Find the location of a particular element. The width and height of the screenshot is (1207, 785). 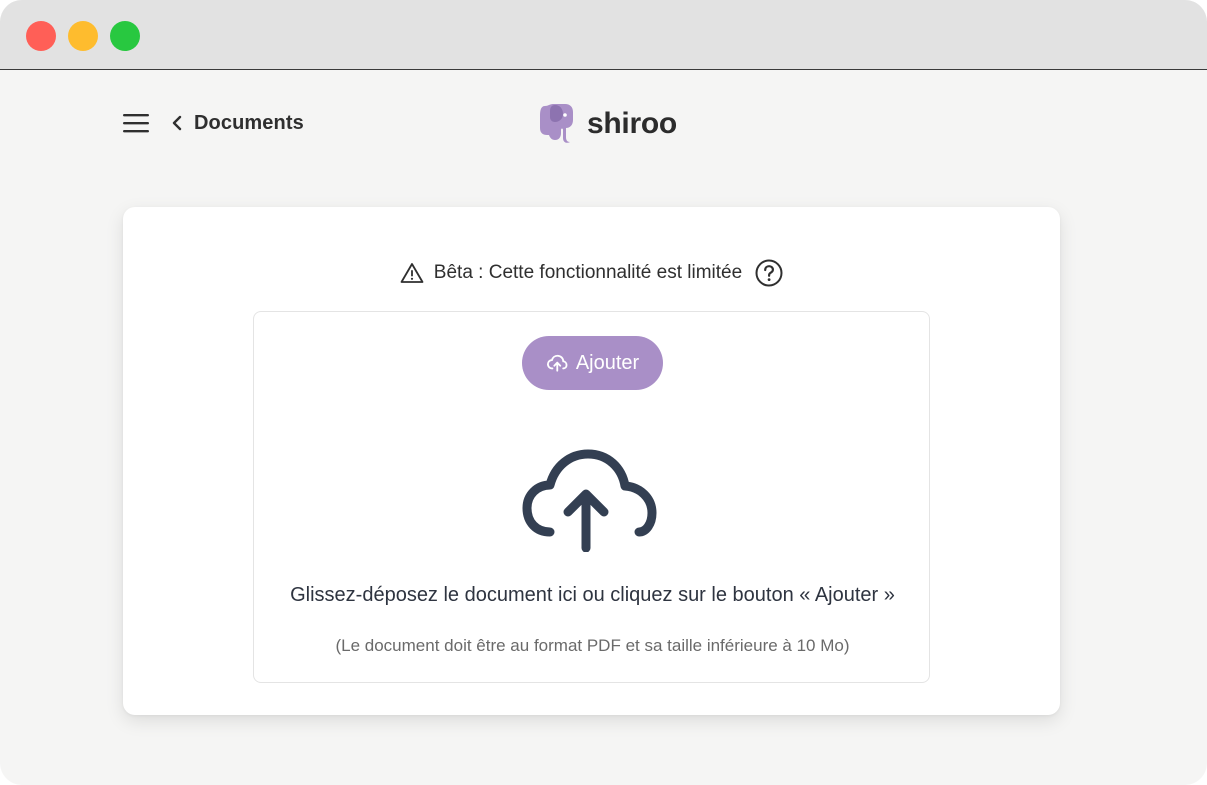

elephant-logo-icon is located at coordinates (556, 123).